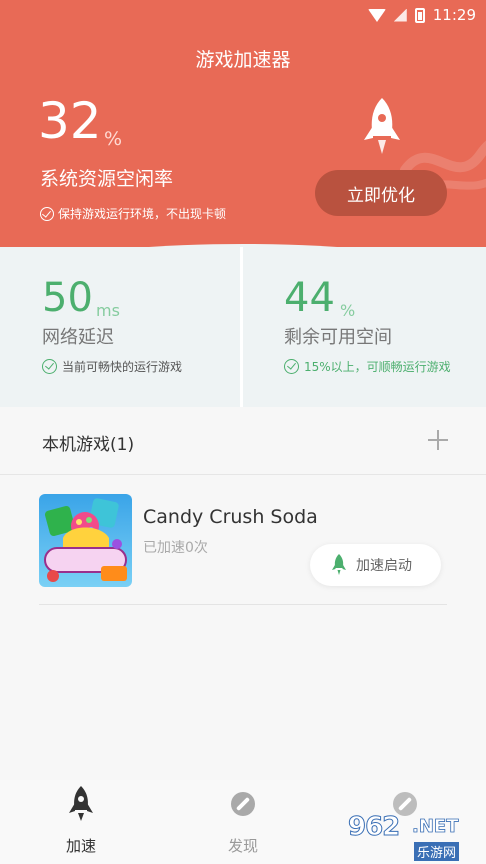 The image size is (486, 864). What do you see at coordinates (122, 367) in the screenshot?
I see `latency-hint-text: 当前可畅快的运行游戏` at bounding box center [122, 367].